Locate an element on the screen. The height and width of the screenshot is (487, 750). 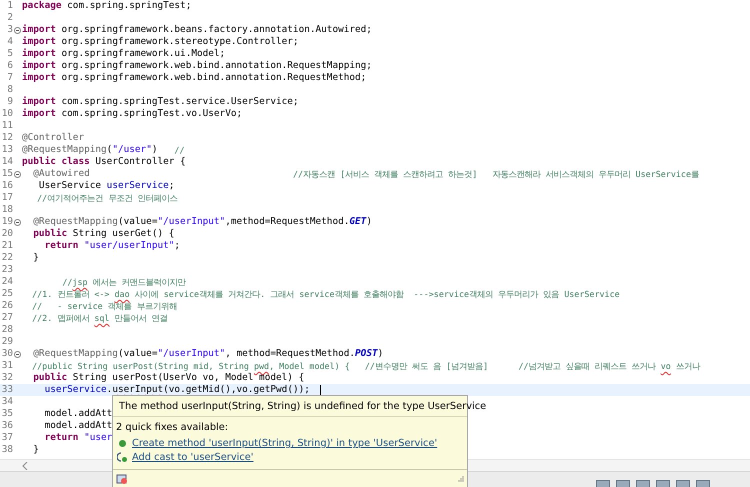
line-number: 11 is located at coordinates (6, 126).